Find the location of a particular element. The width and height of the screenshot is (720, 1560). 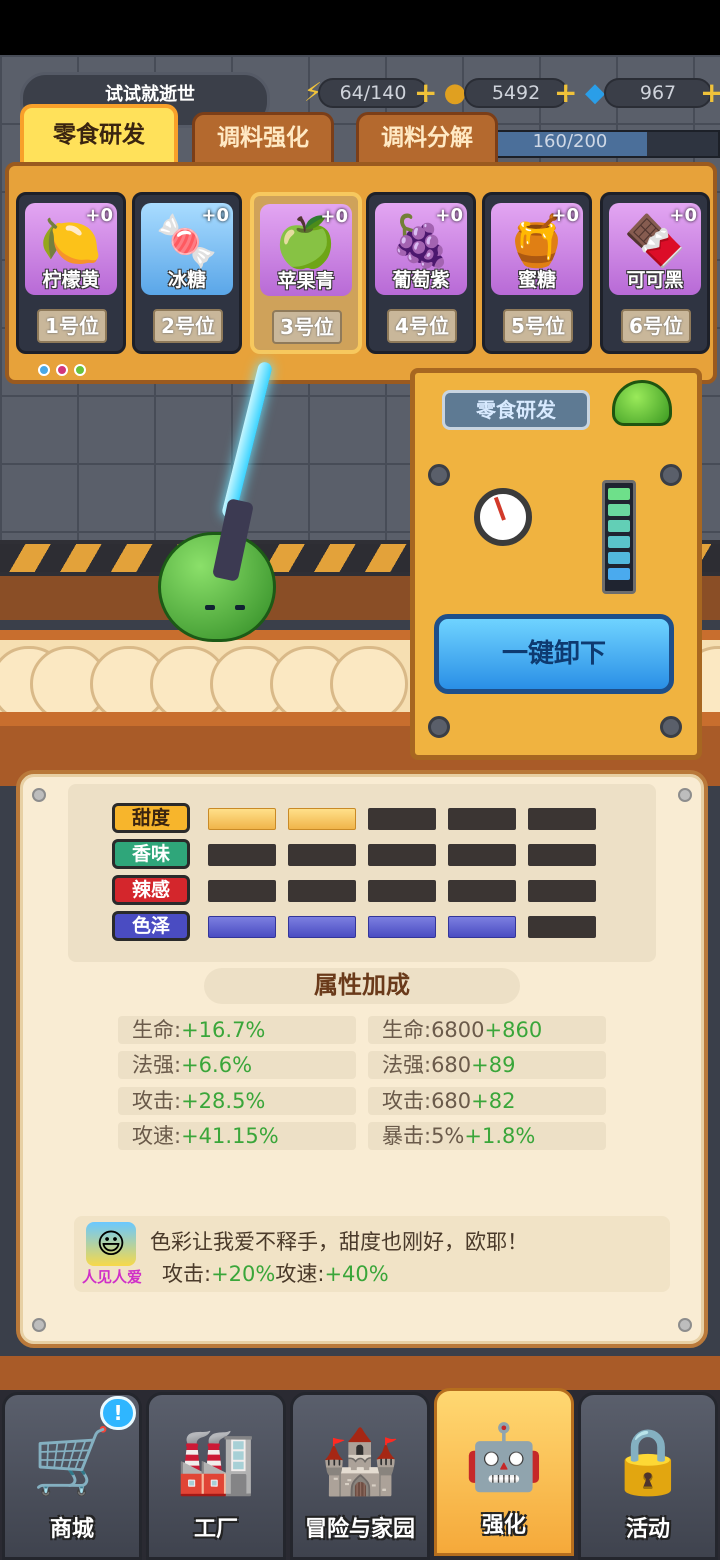

stat-value: +28.5% is located at coordinates (223, 1101).